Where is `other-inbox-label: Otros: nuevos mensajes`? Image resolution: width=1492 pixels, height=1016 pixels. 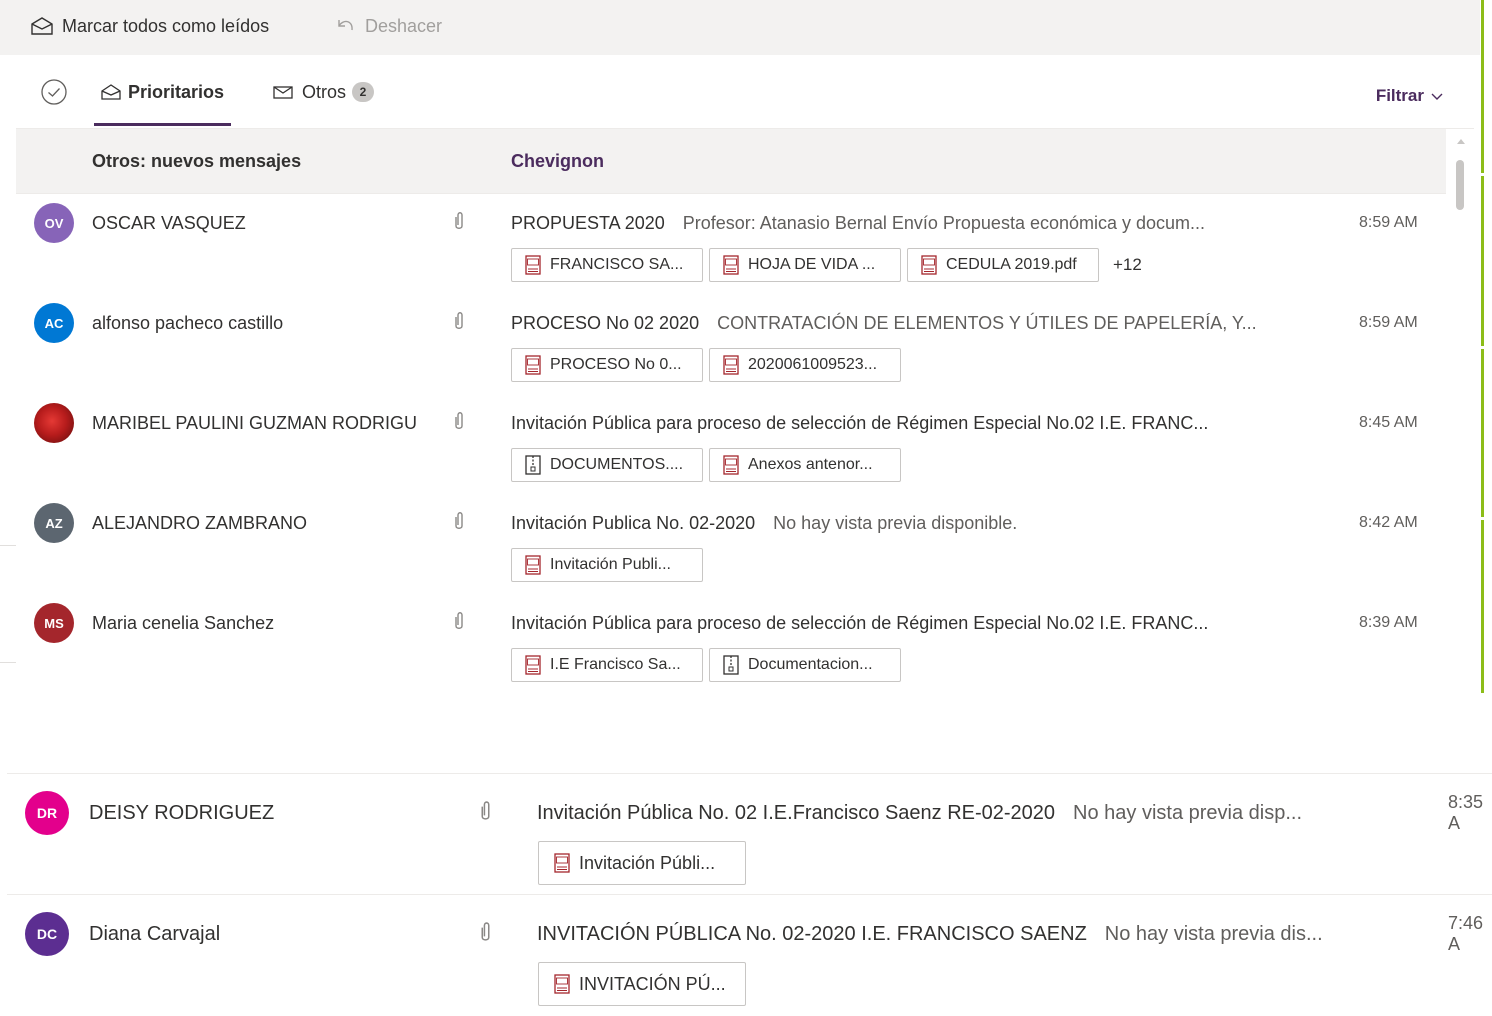
other-inbox-label: Otros: nuevos mensajes is located at coordinates (197, 160).